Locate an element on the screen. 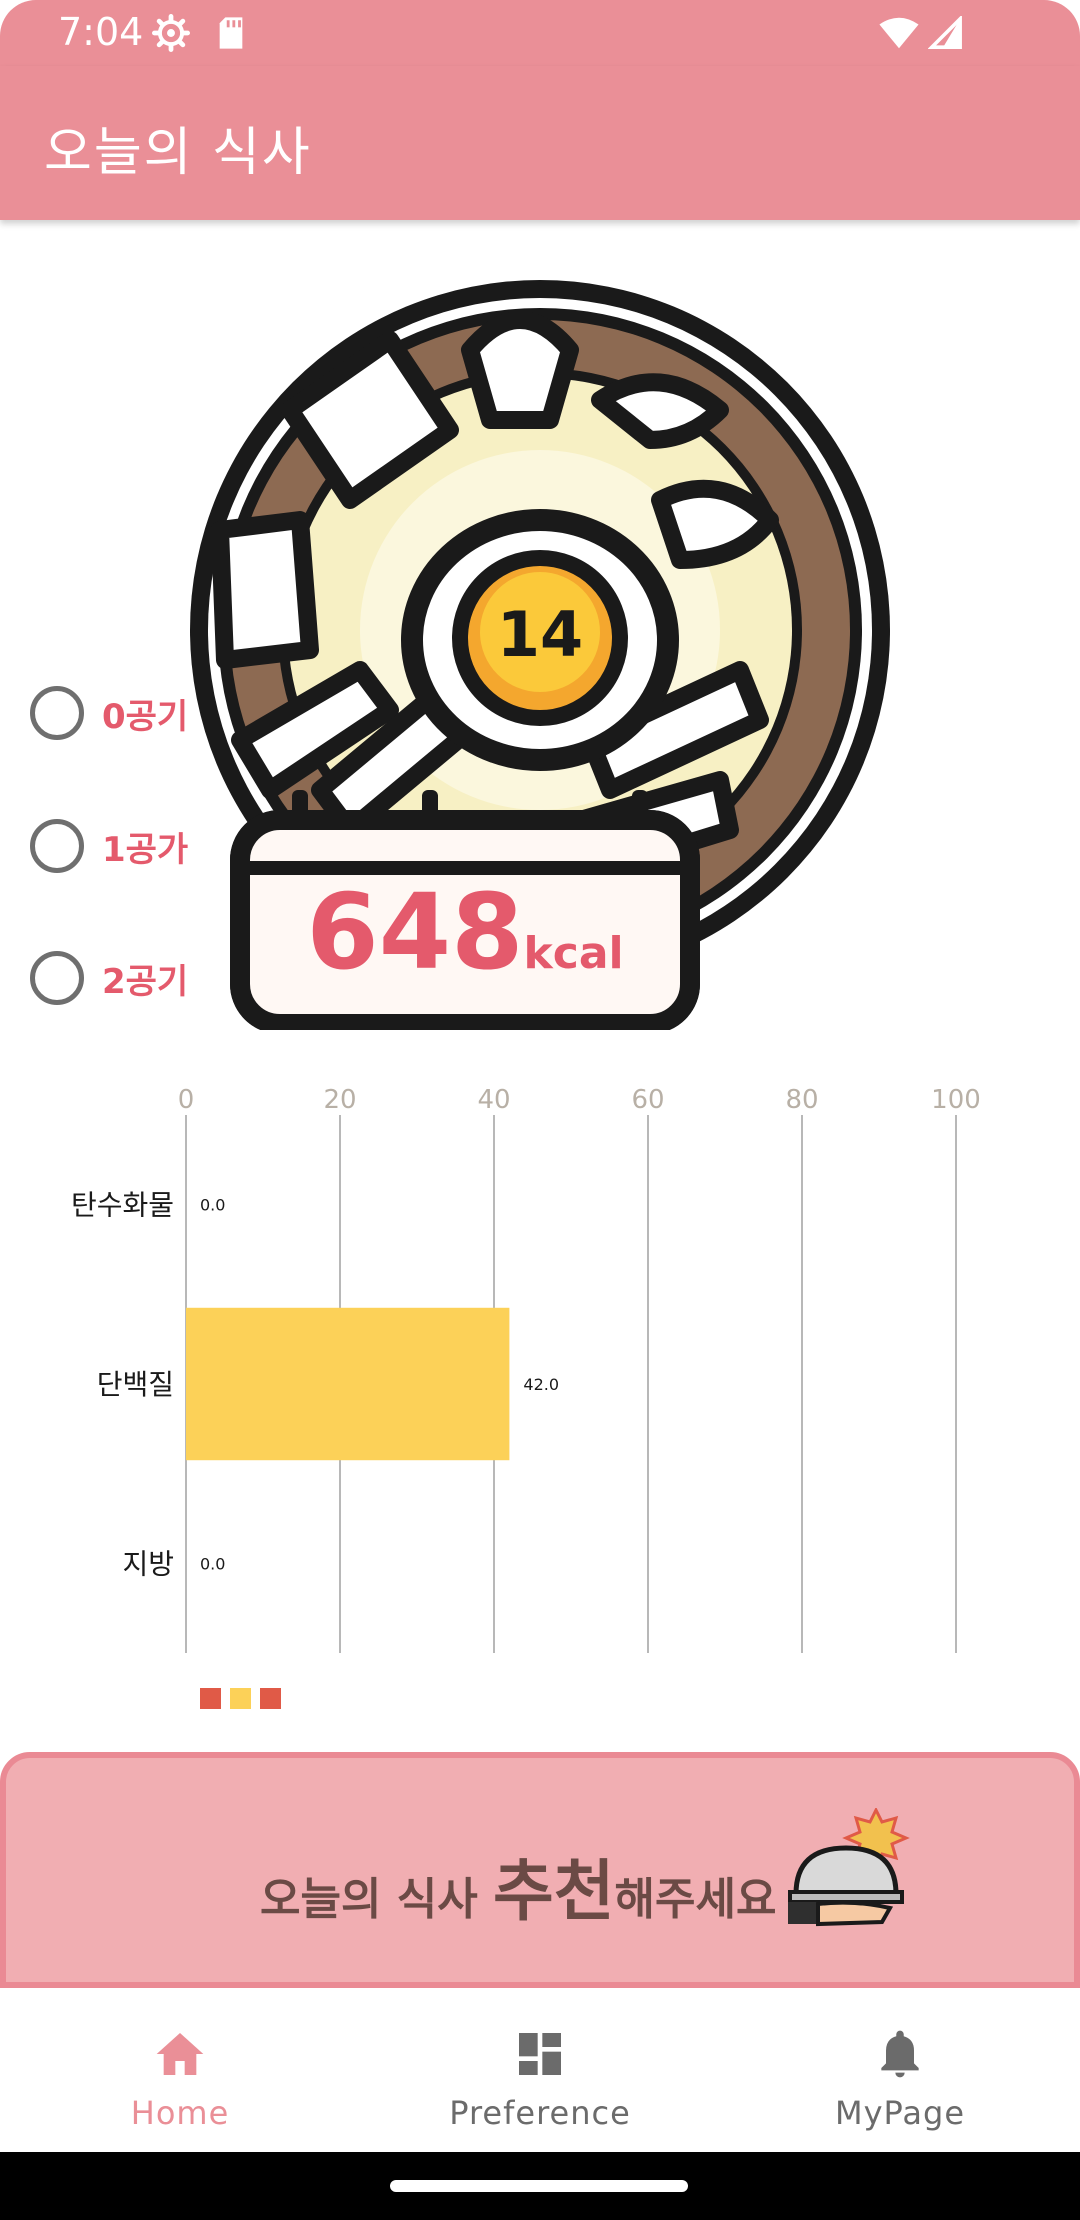 The height and width of the screenshot is (2220, 1080). nav-home: Home is located at coordinates (180, 2070).